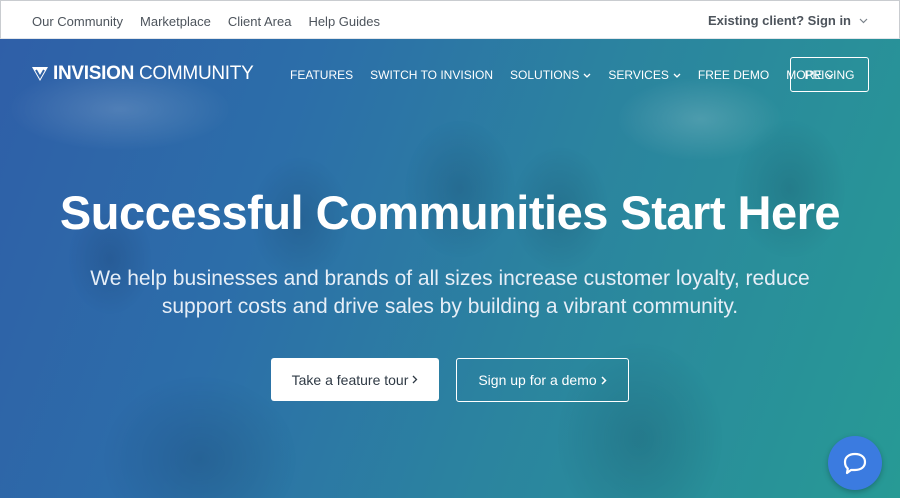  Describe the element at coordinates (450, 212) in the screenshot. I see `hero-headline: Successful Communities Start Here` at that location.